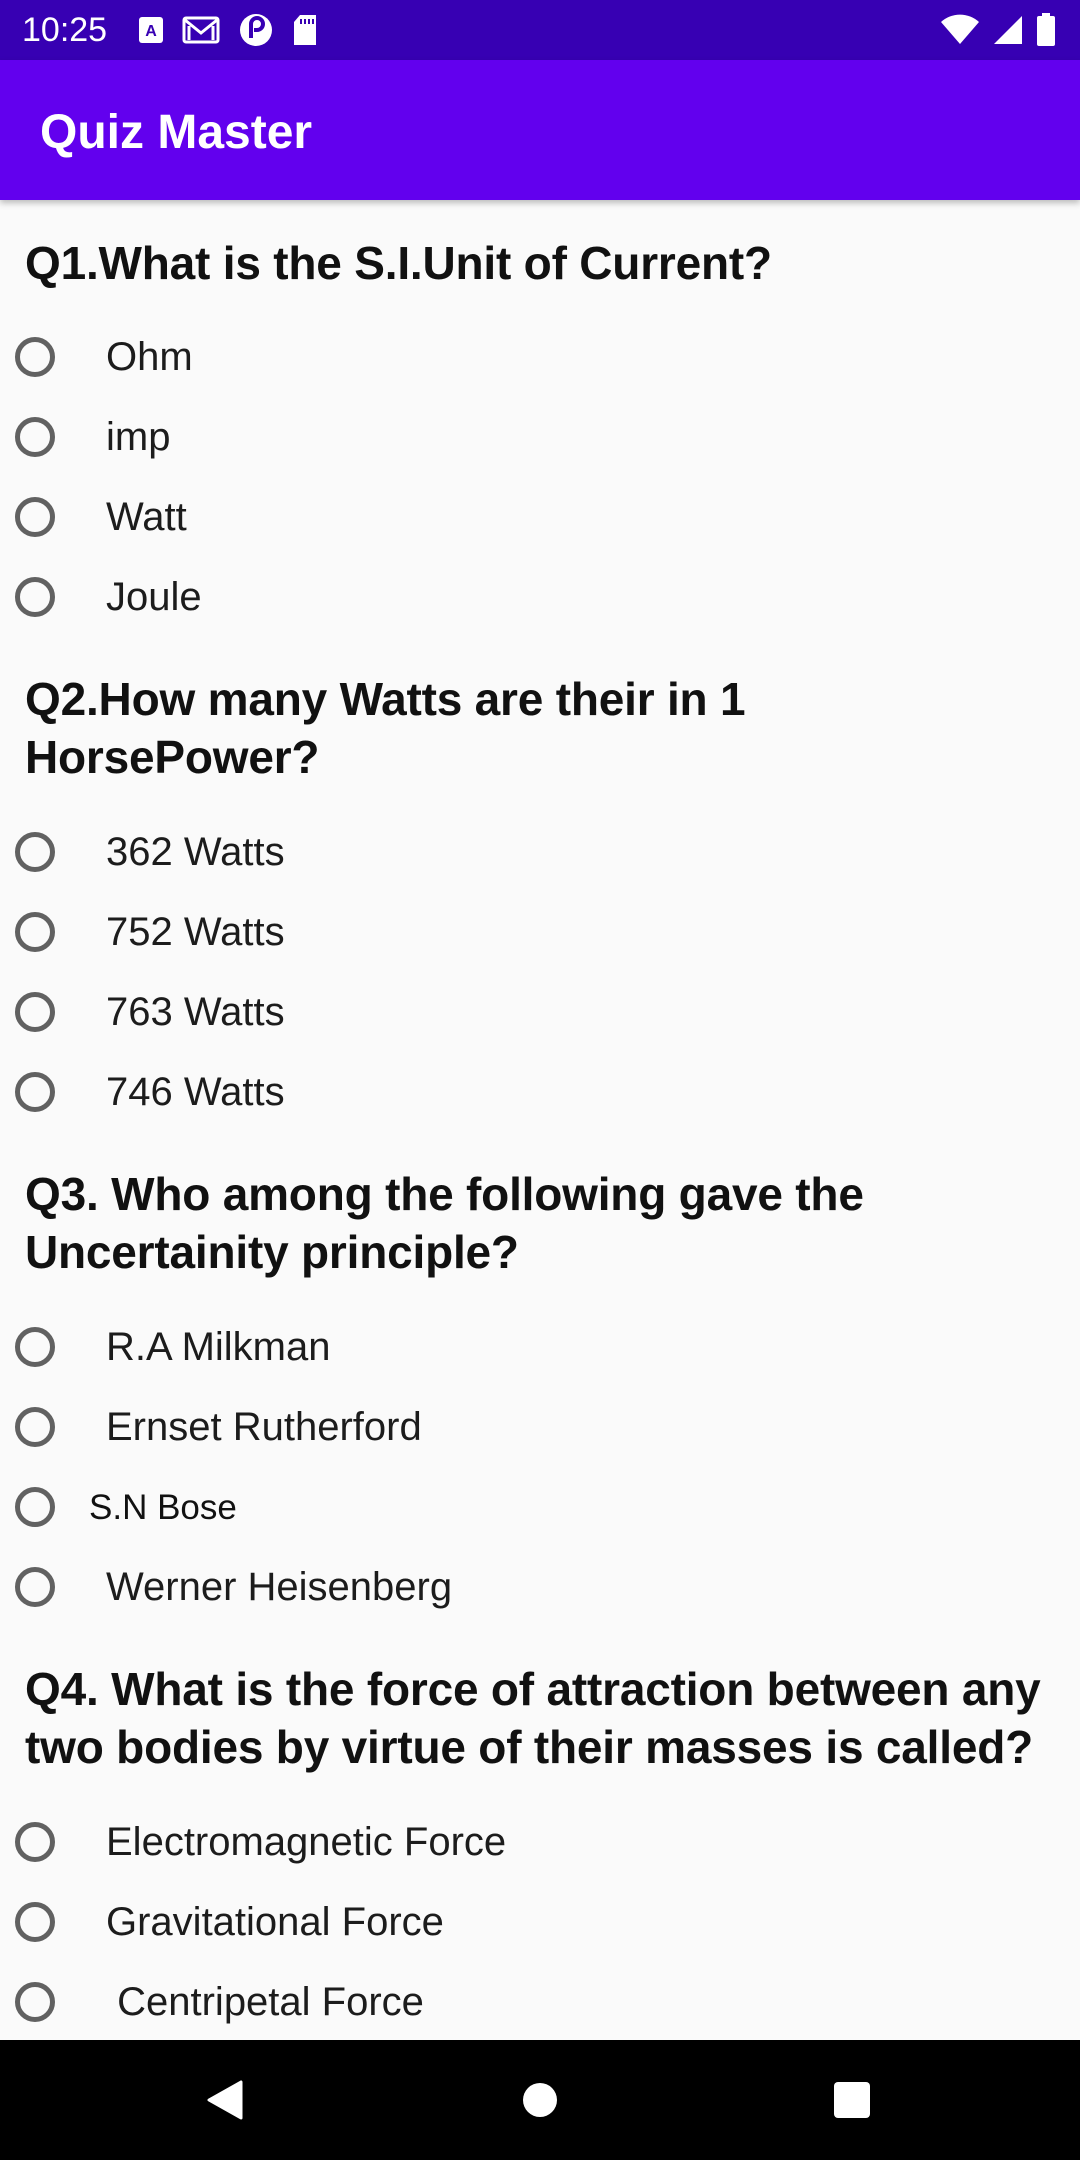 This screenshot has width=1080, height=2160. Describe the element at coordinates (65, 30) in the screenshot. I see `status-time: 10:25` at that location.